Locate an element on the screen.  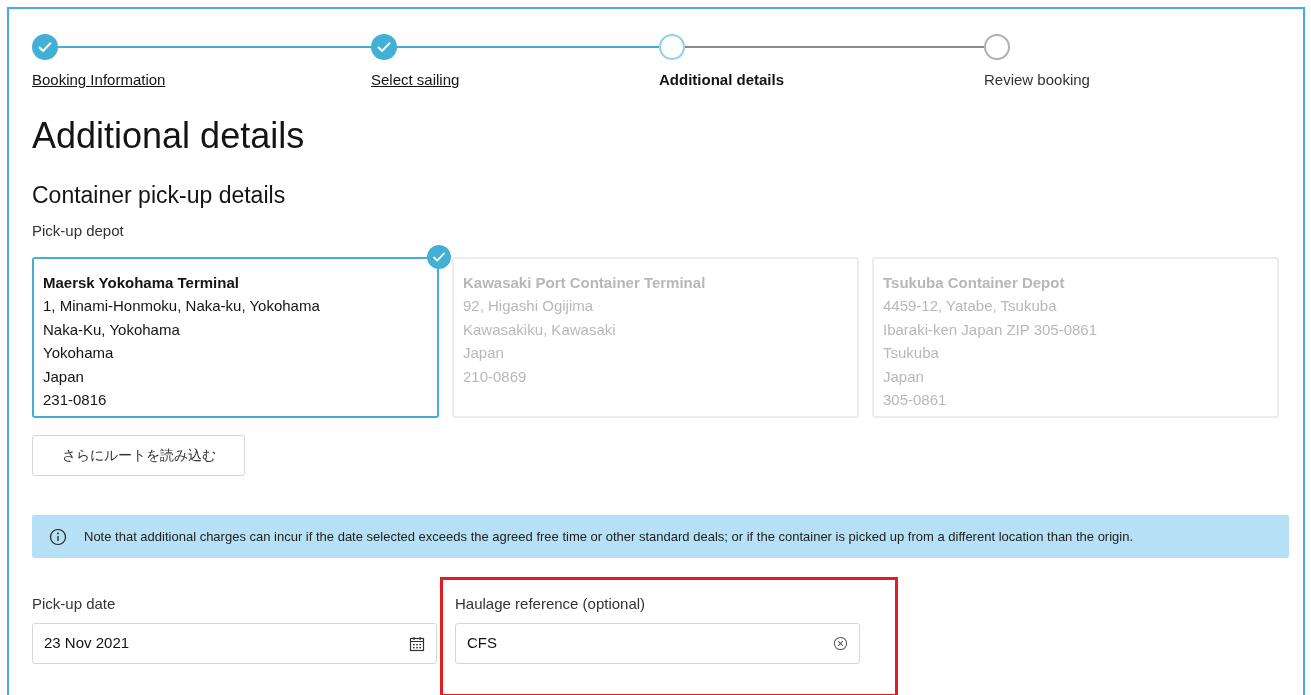
info-text: Note that additional charges can incur if the date selected exceeds the agreed free time or other standard deals; or if the container is picked up from a different location than the origin. is located at coordinates (609, 536).